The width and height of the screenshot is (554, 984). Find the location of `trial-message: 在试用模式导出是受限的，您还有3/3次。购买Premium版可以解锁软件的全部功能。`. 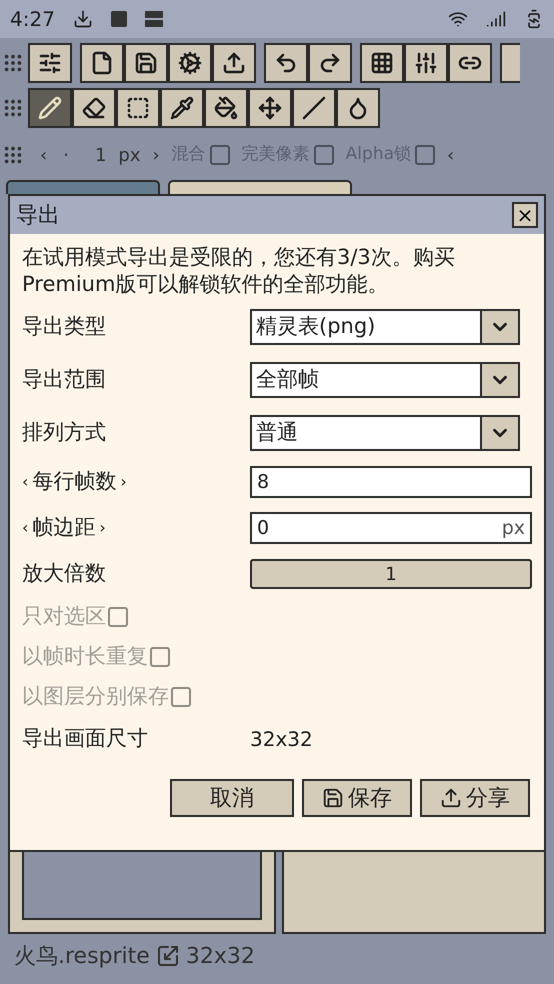

trial-message: 在试用模式导出是受限的，您还有3/3次。购买Premium版可以解锁软件的全部功能。 is located at coordinates (239, 271).